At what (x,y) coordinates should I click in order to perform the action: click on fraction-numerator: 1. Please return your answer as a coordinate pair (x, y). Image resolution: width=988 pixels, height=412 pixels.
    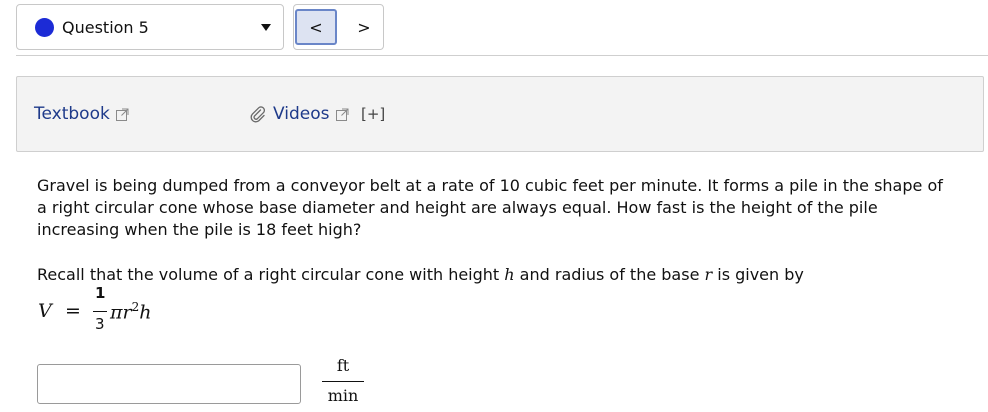
    Looking at the image, I should click on (100, 293).